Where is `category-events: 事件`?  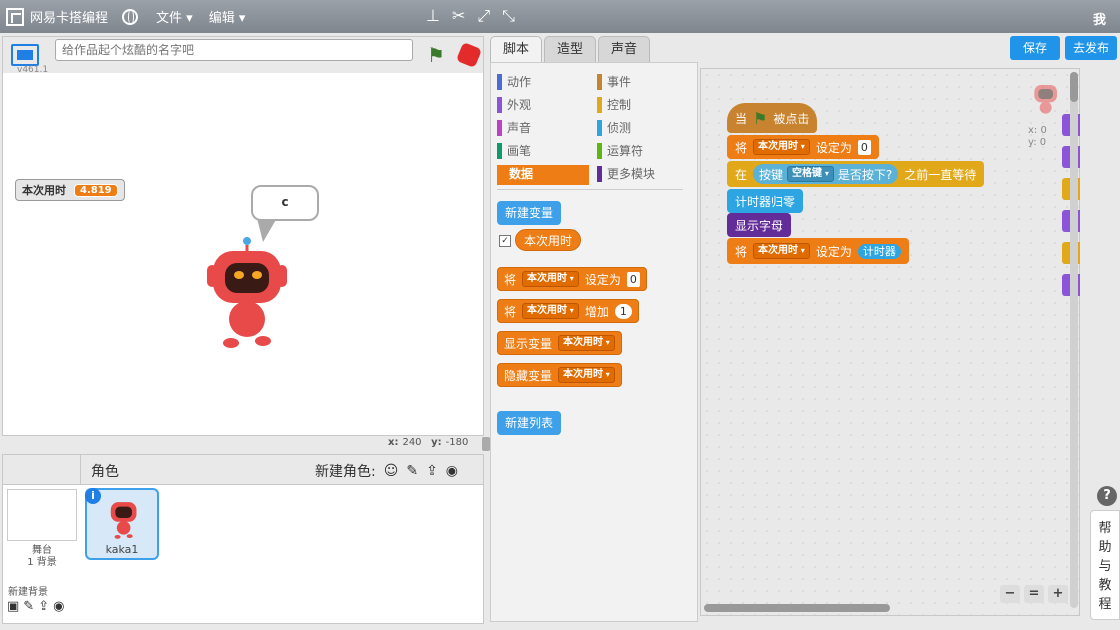
category-events: 事件 is located at coordinates (643, 83).